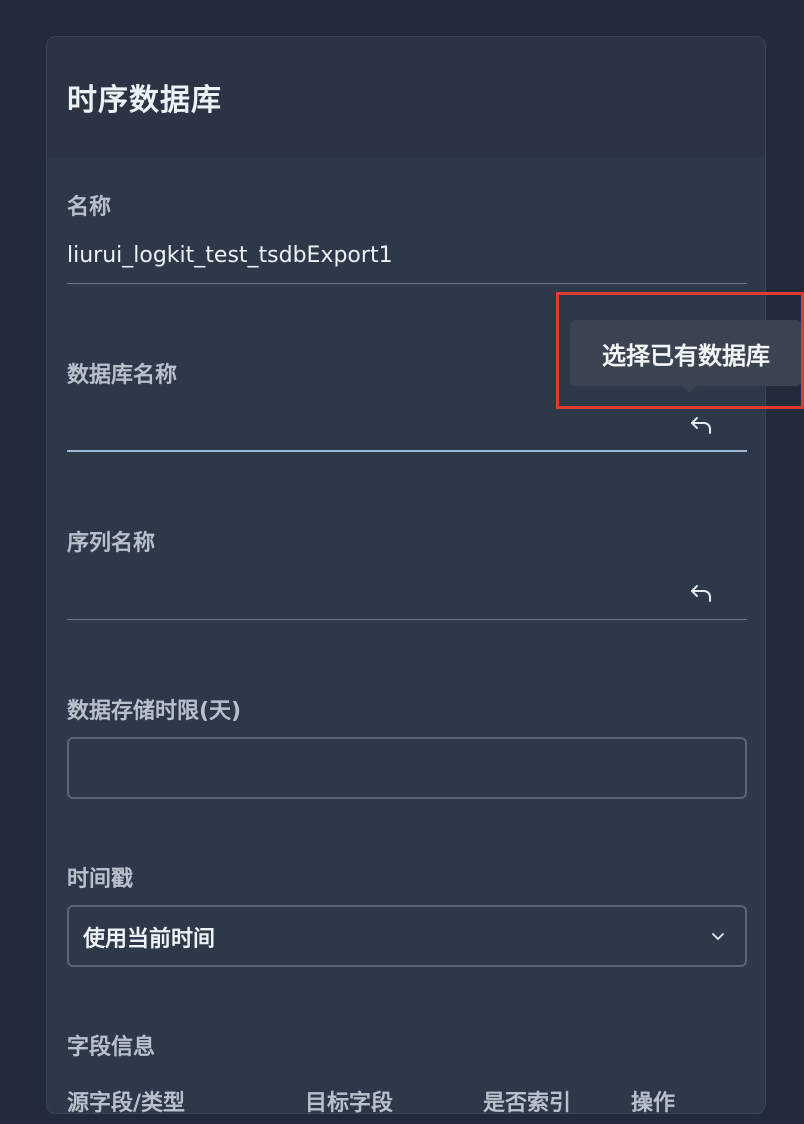  What do you see at coordinates (367, 594) in the screenshot?
I see `series-name-input` at bounding box center [367, 594].